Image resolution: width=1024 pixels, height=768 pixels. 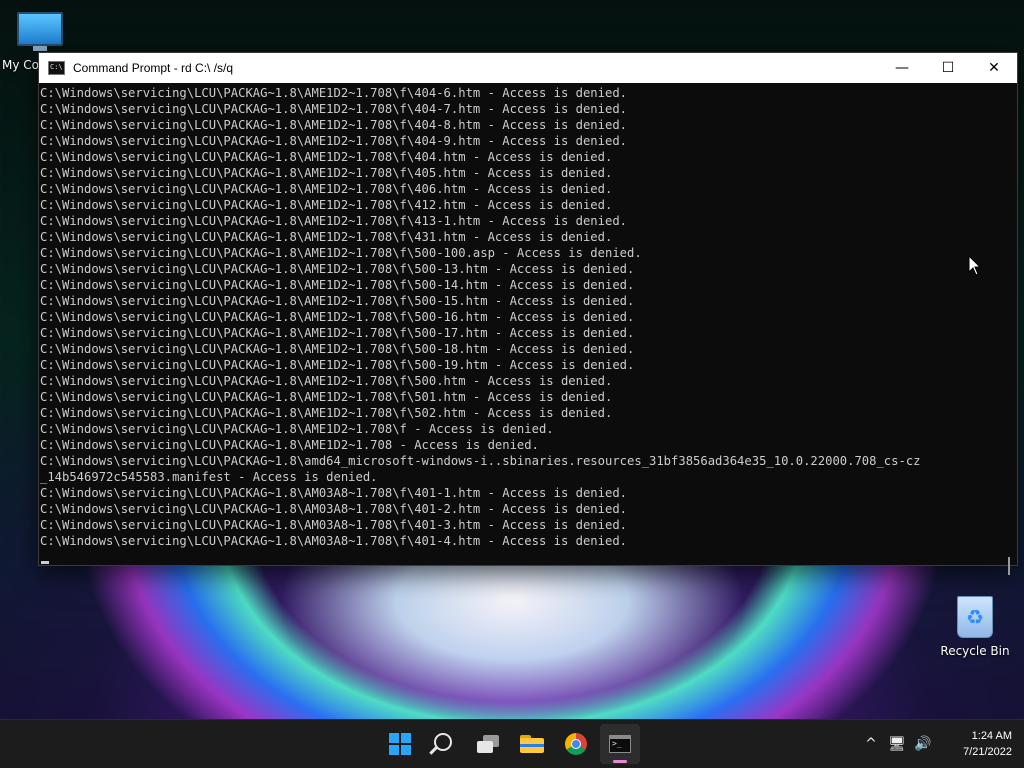 I want to click on window-title: Command Prompt - rd C:\ /s/q, so click(x=153, y=68).